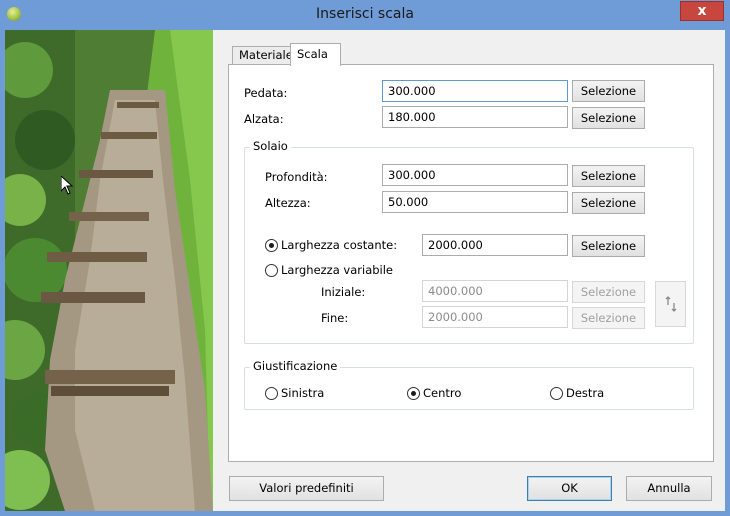 The image size is (730, 516). Describe the element at coordinates (442, 393) in the screenshot. I see `centro-label: Centro` at that location.